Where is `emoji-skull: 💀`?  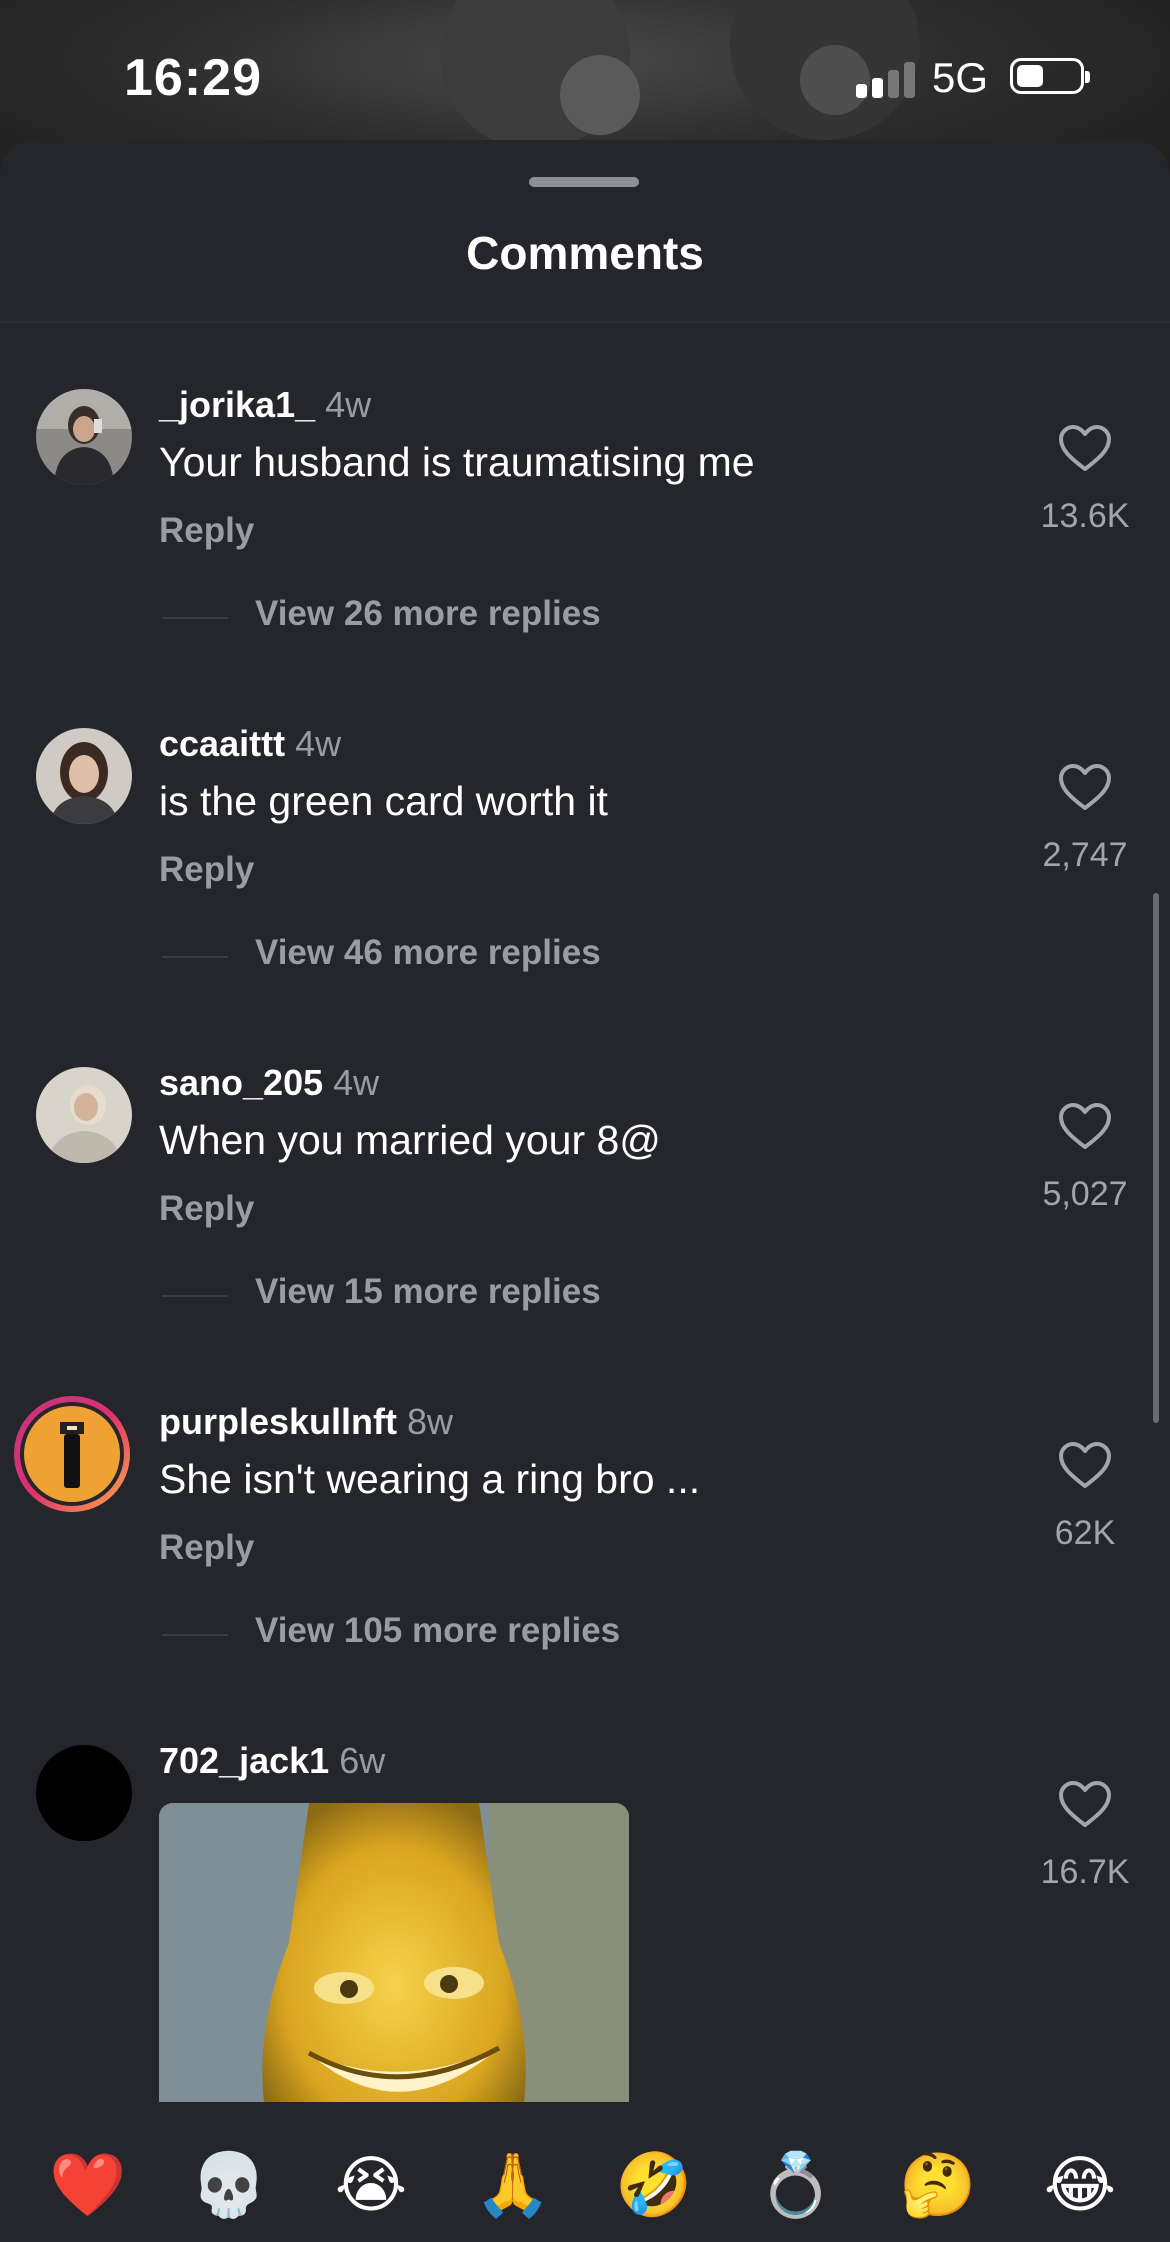
emoji-skull: 💀 is located at coordinates (229, 2186).